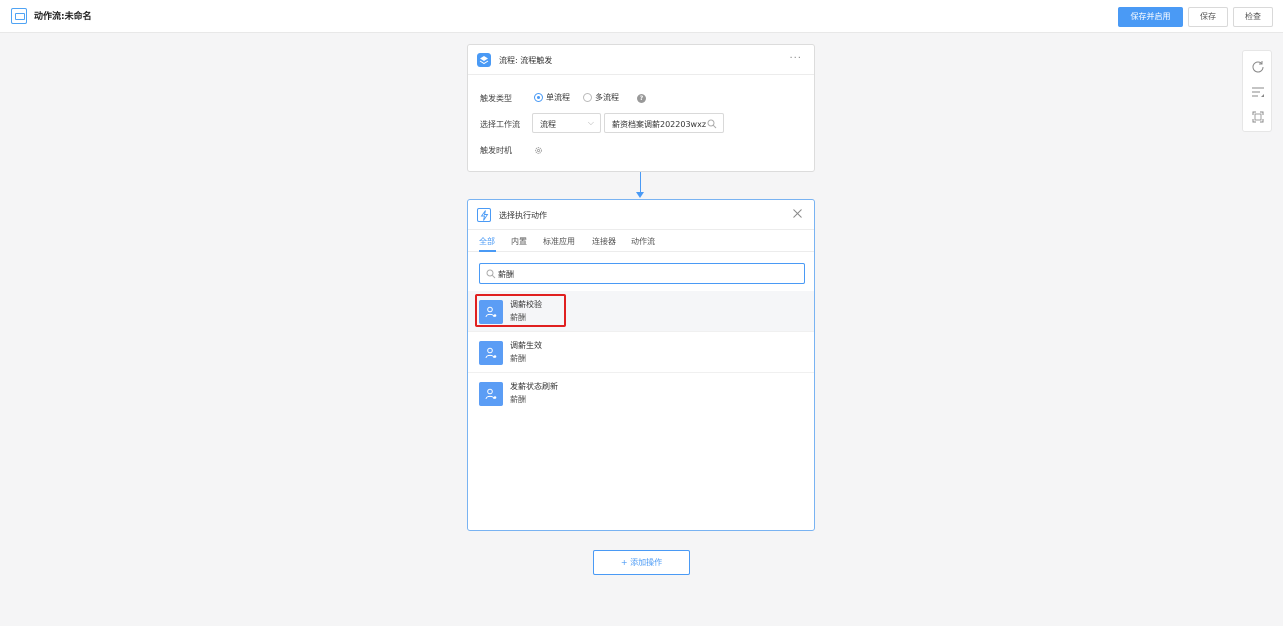 The width and height of the screenshot is (1283, 626). Describe the element at coordinates (1208, 17) in the screenshot. I see `save-button: 保存` at that location.